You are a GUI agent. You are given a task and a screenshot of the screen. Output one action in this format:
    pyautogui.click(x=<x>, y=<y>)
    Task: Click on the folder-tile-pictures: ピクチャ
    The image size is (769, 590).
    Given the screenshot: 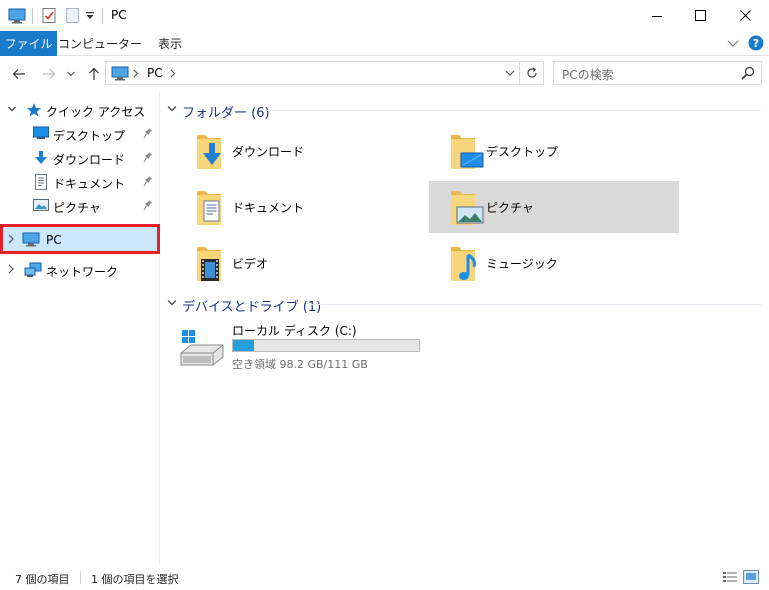 What is the action you would take?
    pyautogui.click(x=554, y=207)
    